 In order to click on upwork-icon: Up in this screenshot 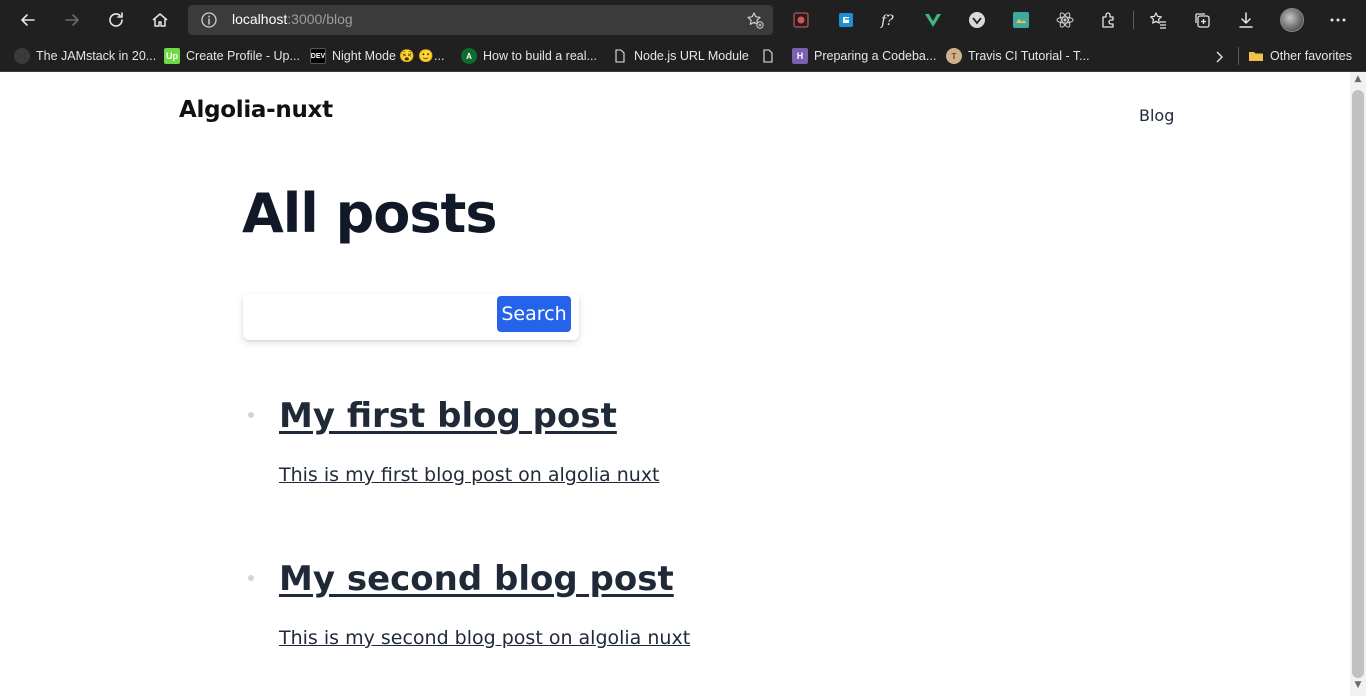, I will do `click(172, 56)`.